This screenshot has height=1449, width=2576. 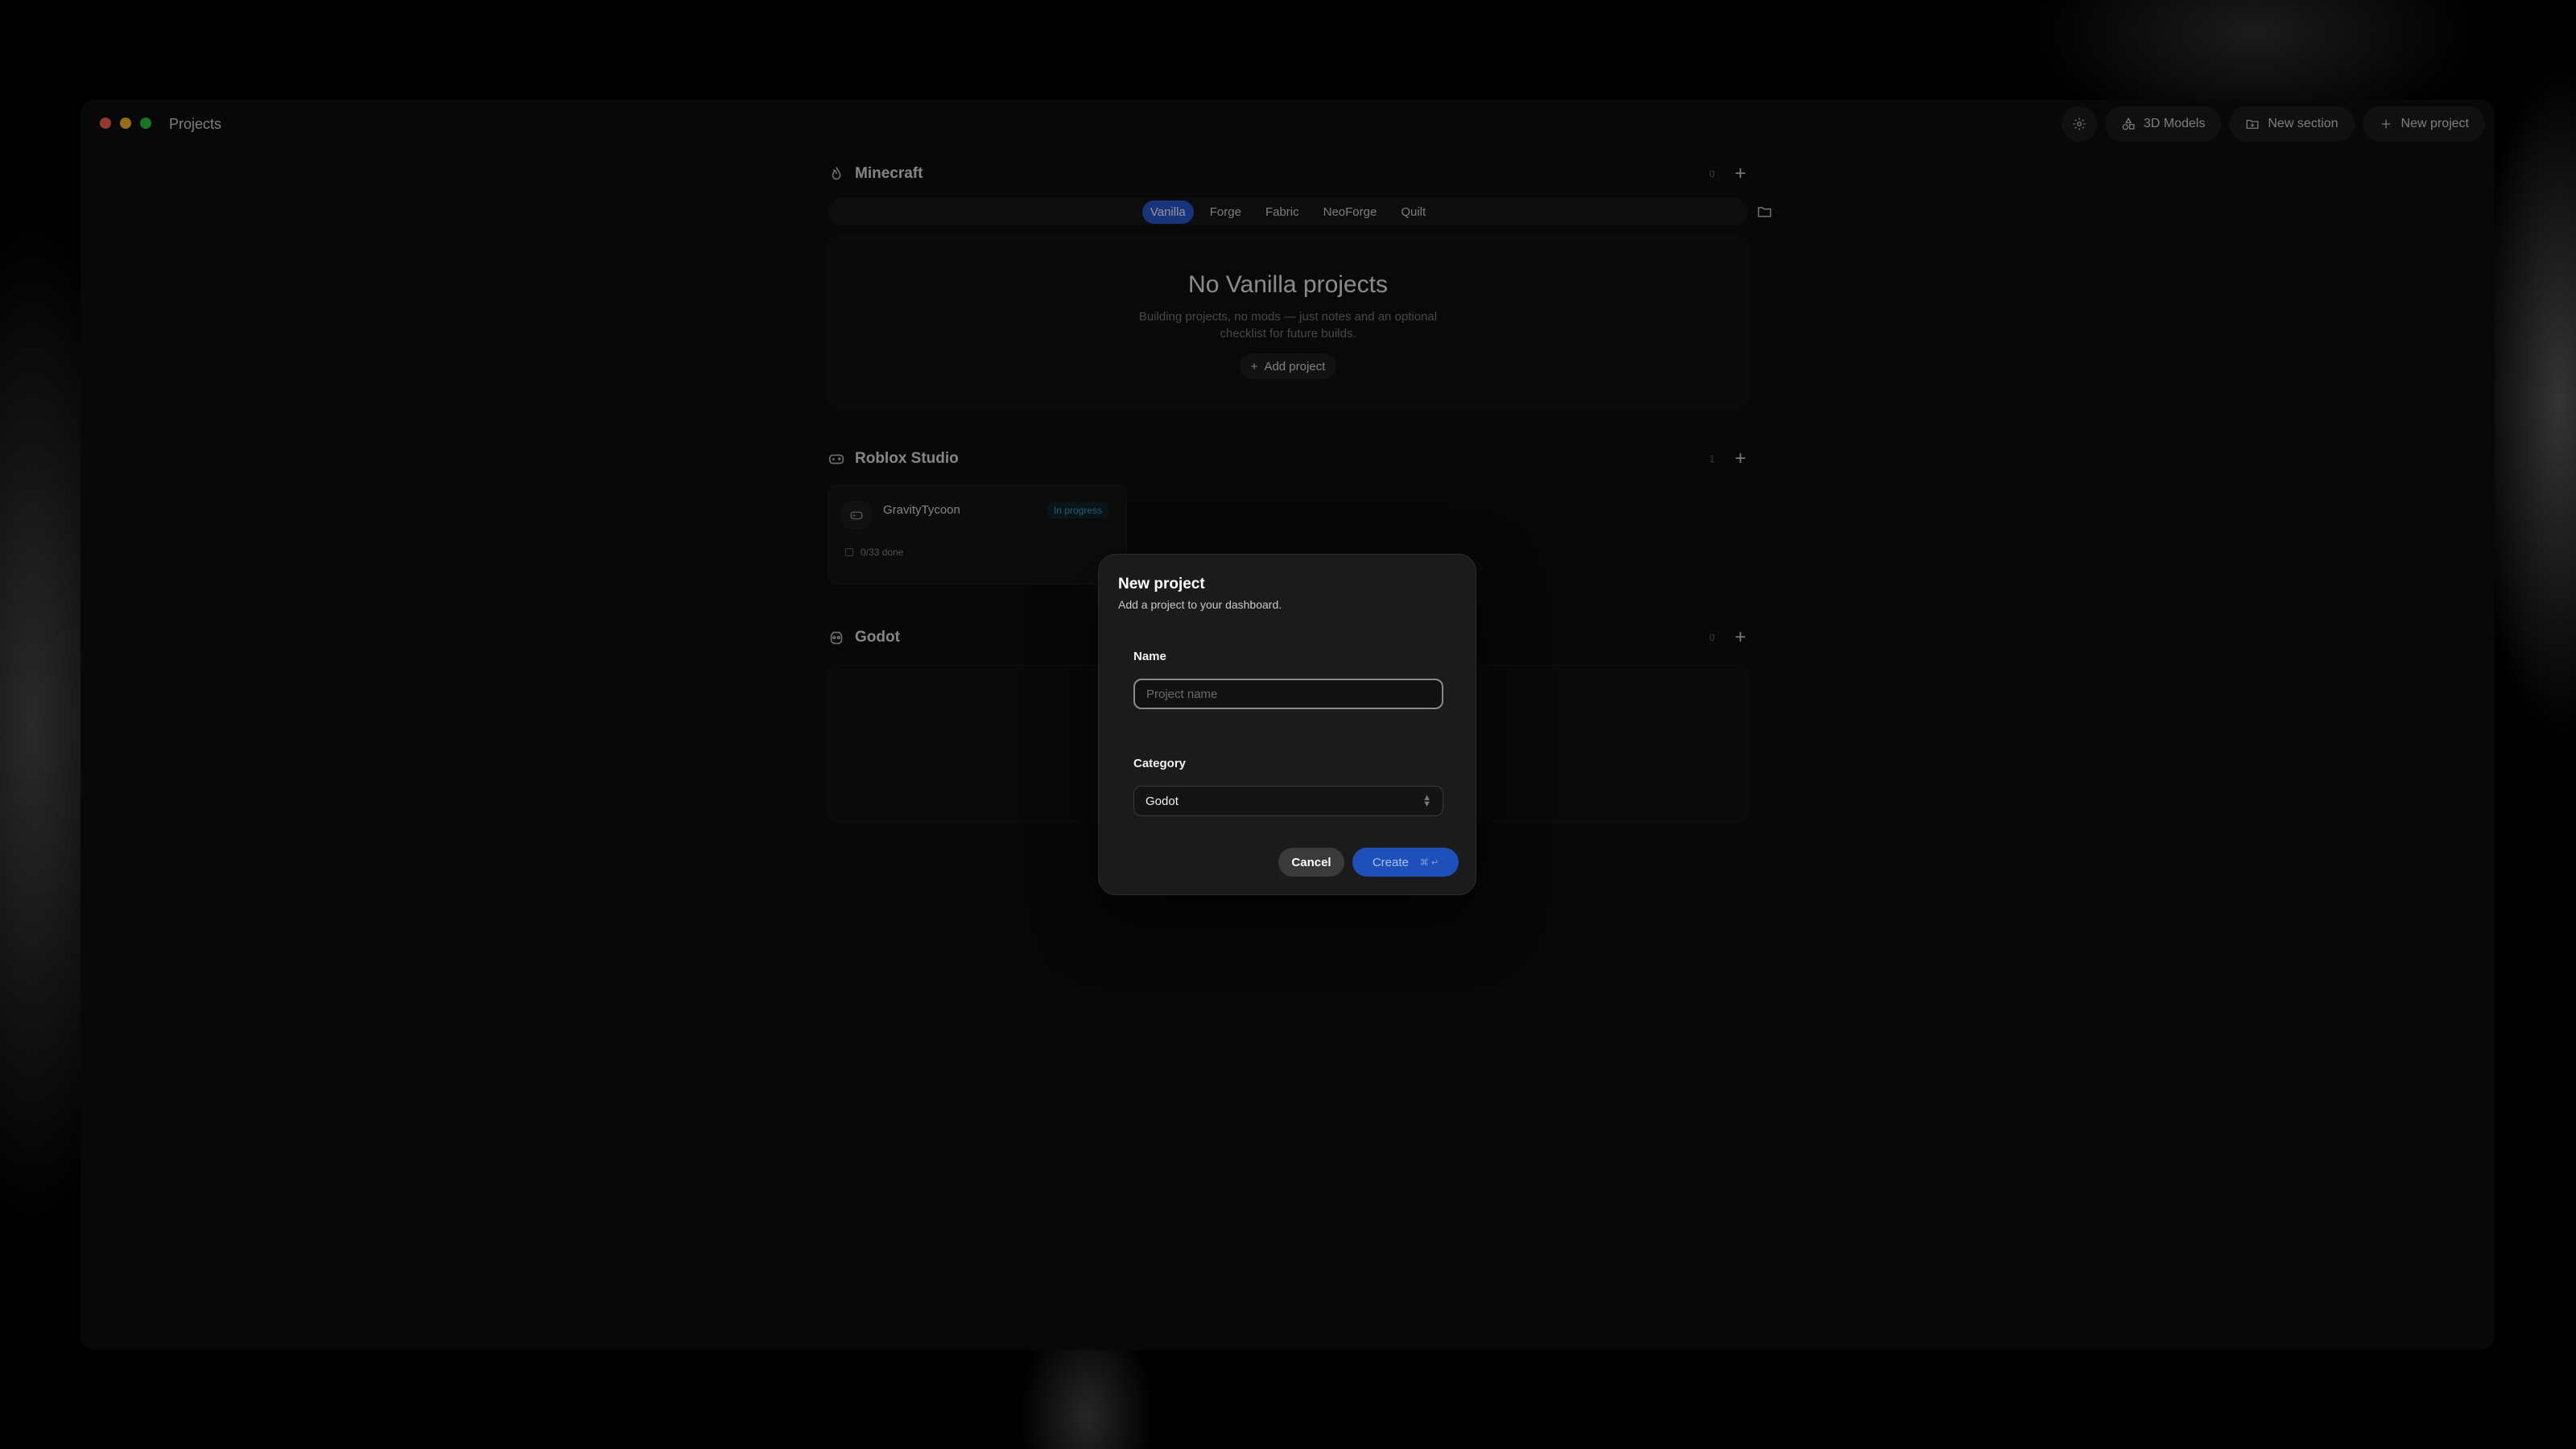 I want to click on dialog-title: New project, so click(x=1161, y=584).